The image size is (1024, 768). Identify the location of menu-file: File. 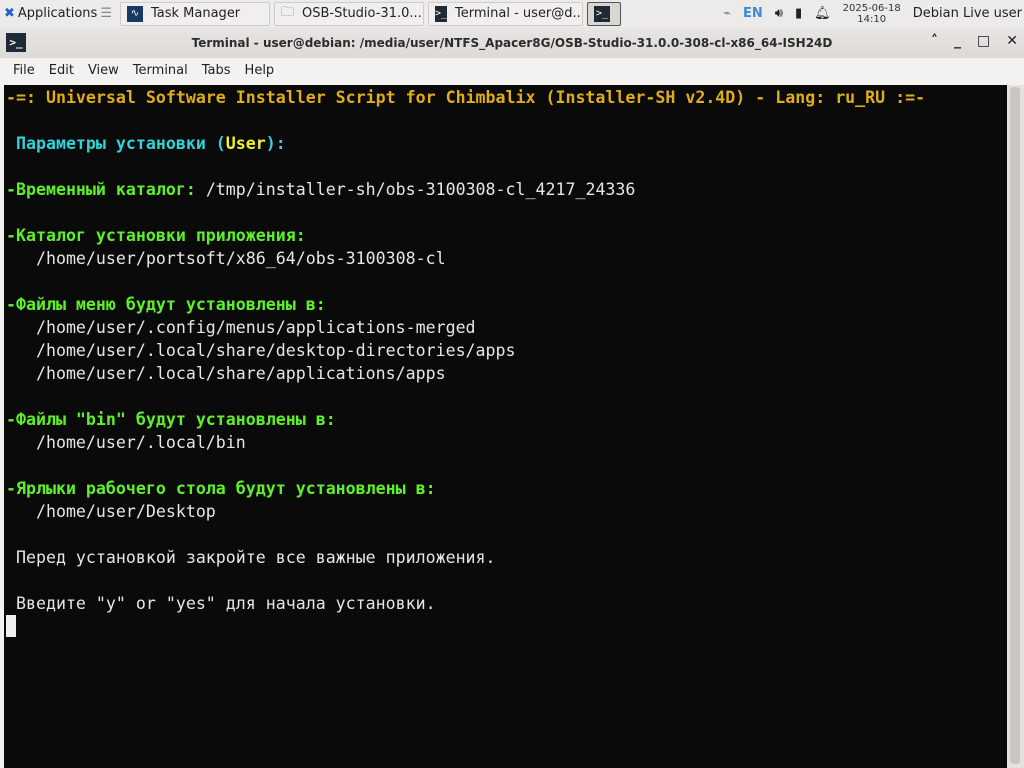
(24, 70).